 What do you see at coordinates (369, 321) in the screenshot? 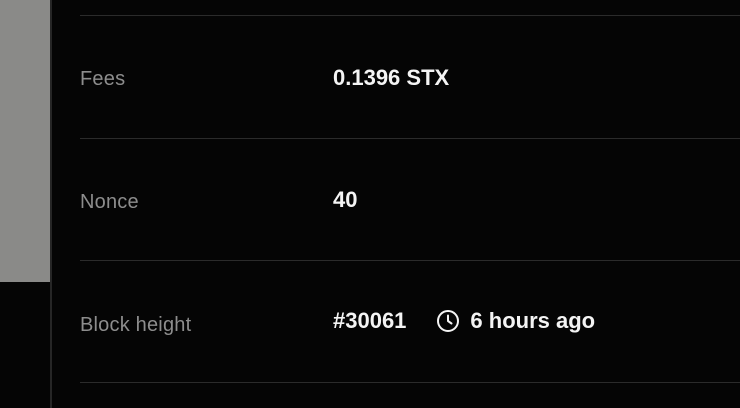
I see `block-height-link: #30061` at bounding box center [369, 321].